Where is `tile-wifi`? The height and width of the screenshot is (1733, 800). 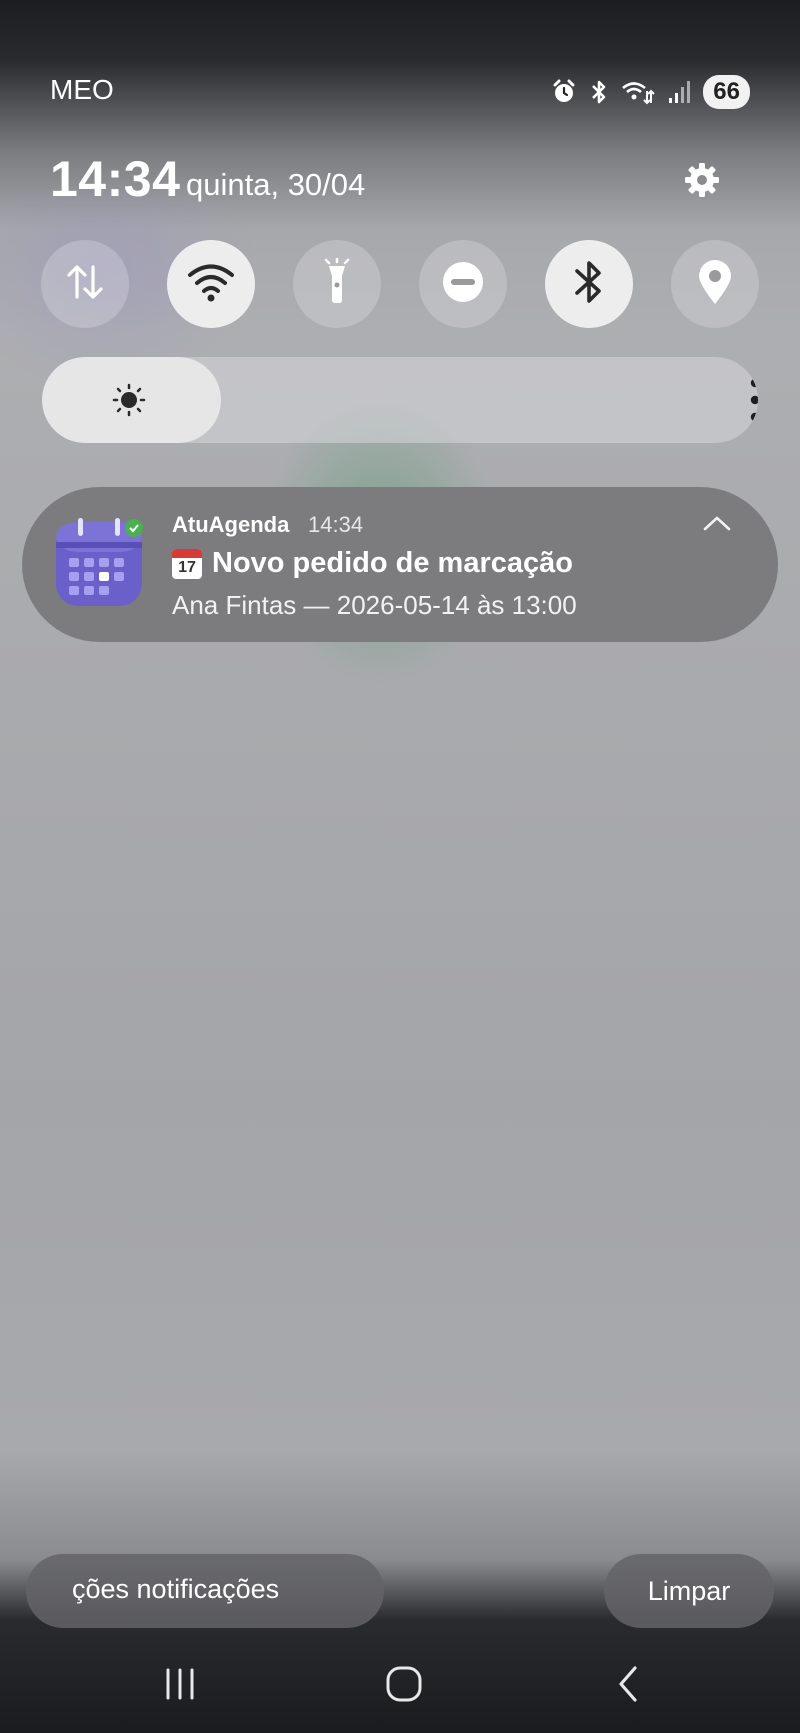 tile-wifi is located at coordinates (211, 284).